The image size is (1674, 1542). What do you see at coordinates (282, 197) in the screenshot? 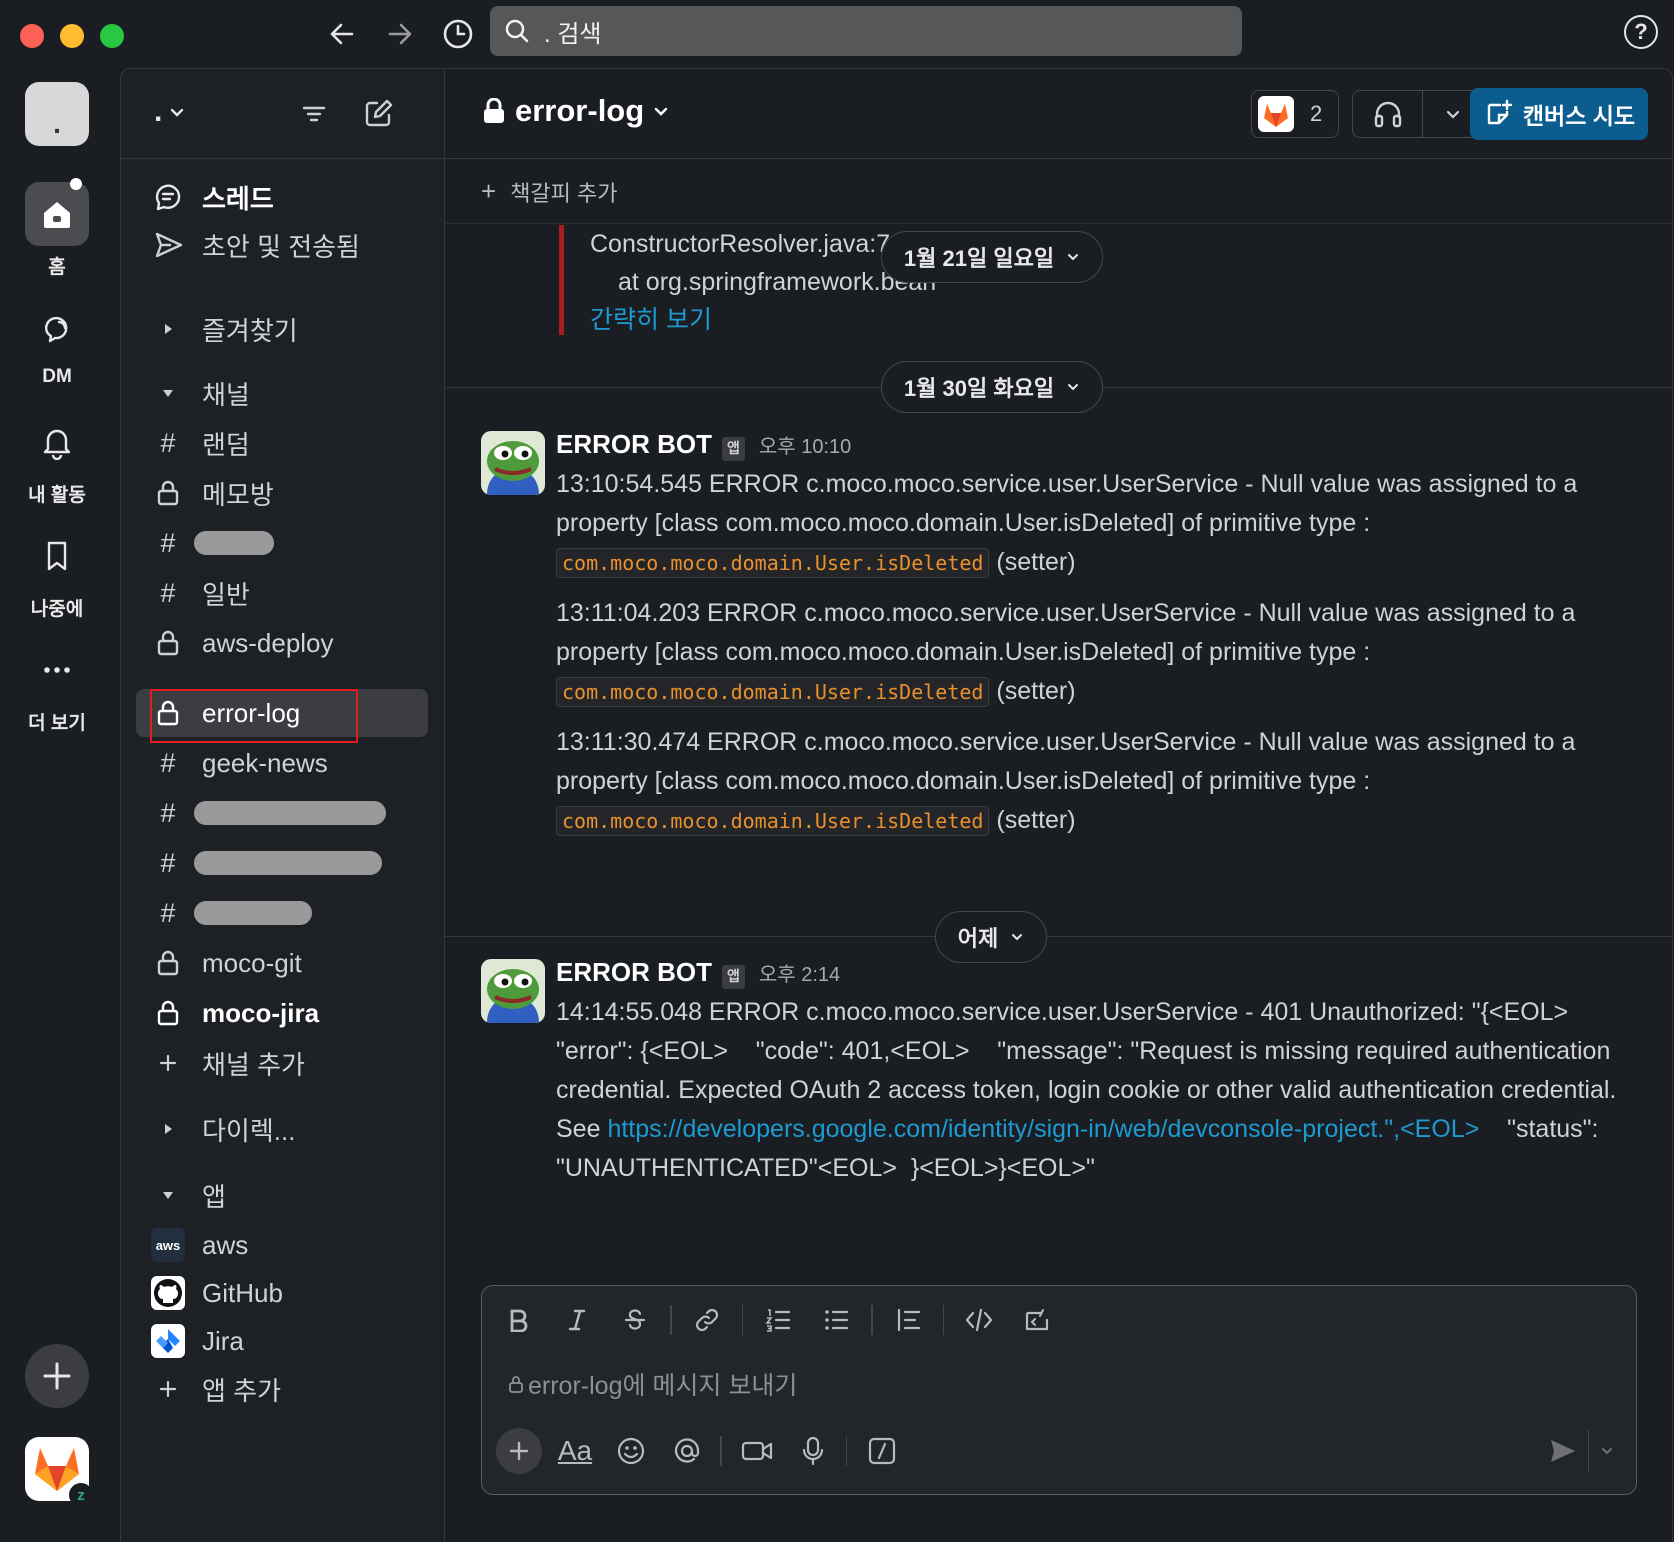
I see `sidebar-item-threads: 스레드` at bounding box center [282, 197].